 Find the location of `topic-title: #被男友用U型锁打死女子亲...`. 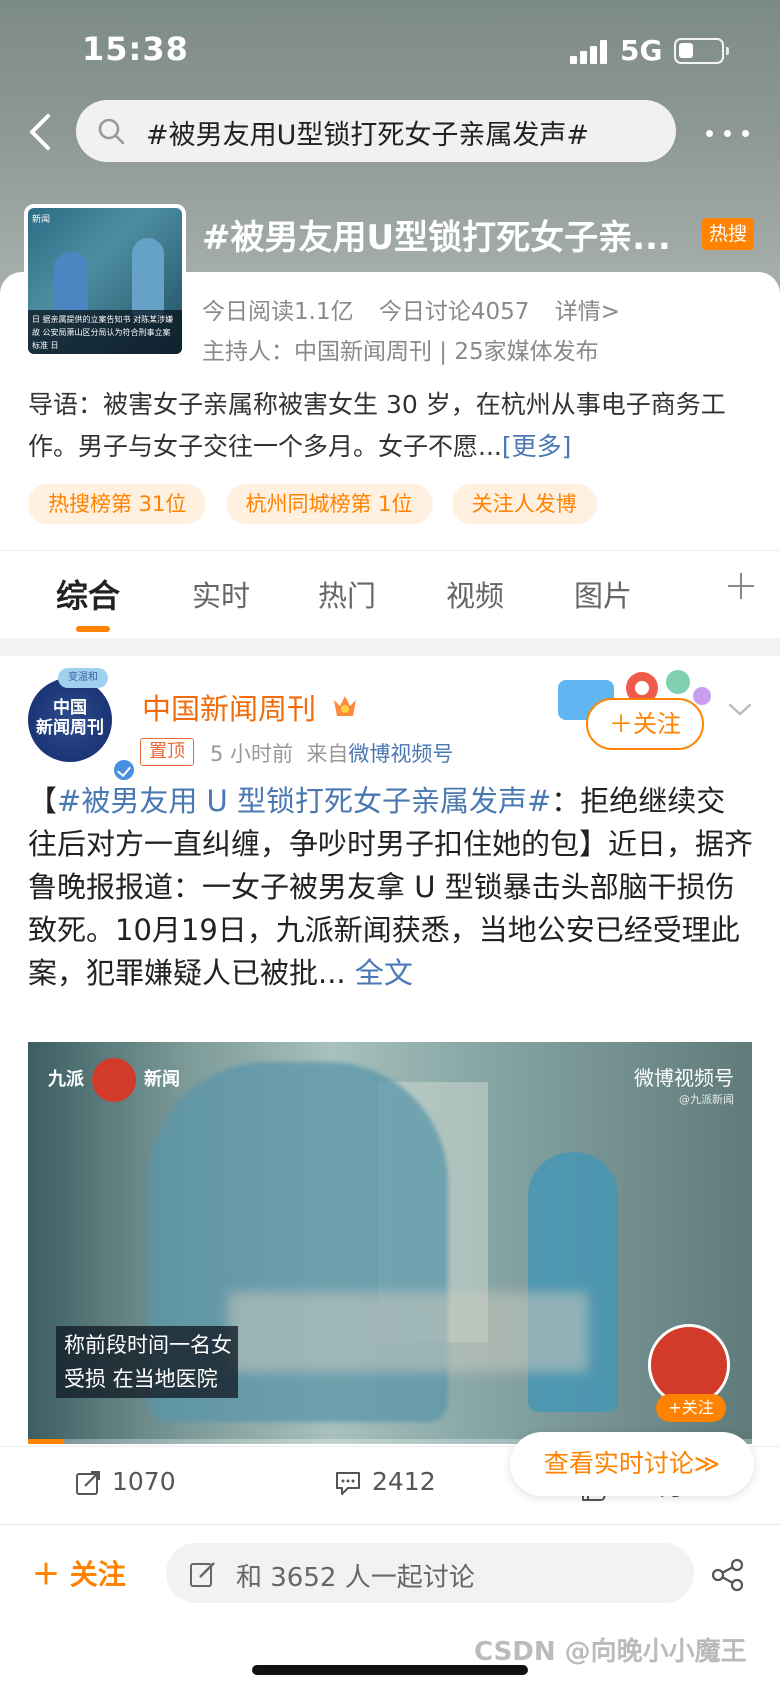

topic-title: #被男友用U型锁打死女子亲... is located at coordinates (436, 238).